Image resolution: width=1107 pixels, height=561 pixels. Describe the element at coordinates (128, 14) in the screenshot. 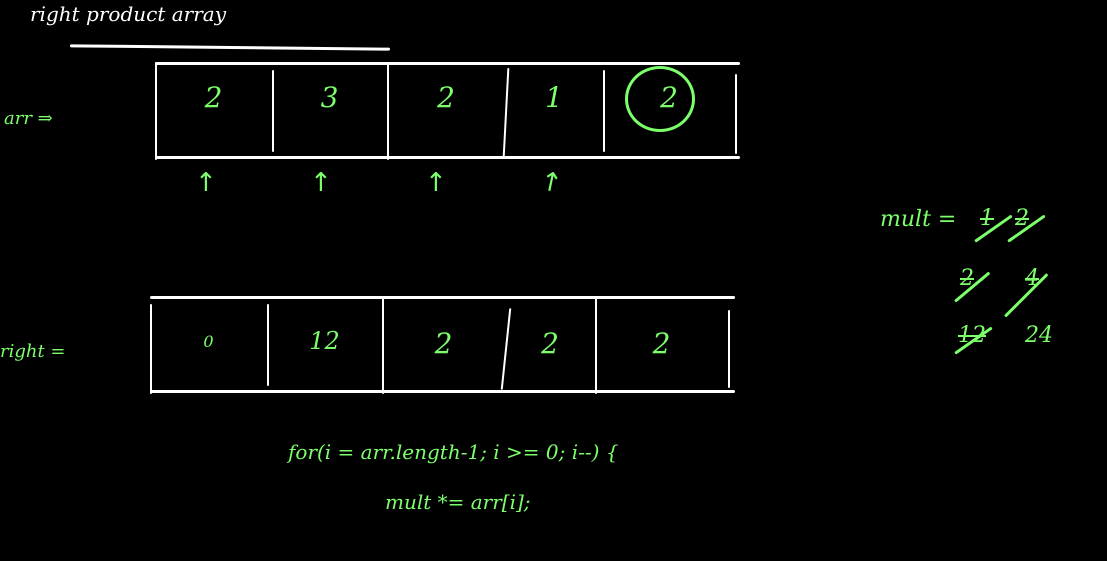

I see `board-title: right product array` at that location.